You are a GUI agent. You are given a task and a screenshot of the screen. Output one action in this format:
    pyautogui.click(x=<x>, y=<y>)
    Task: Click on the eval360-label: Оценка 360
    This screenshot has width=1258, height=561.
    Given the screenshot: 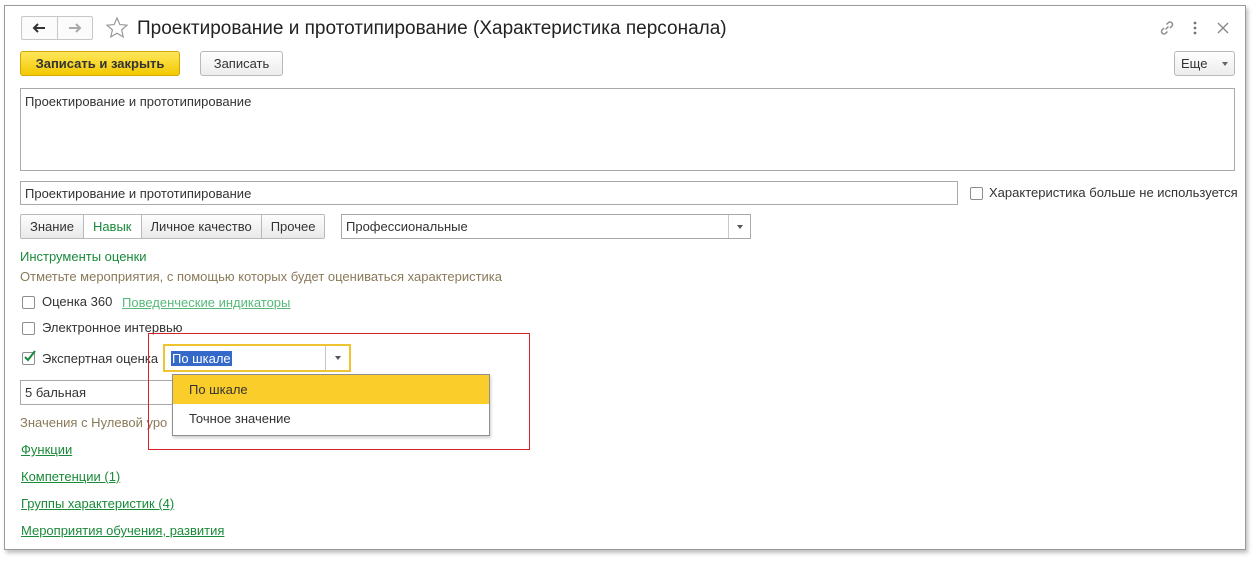 What is the action you would take?
    pyautogui.click(x=77, y=301)
    